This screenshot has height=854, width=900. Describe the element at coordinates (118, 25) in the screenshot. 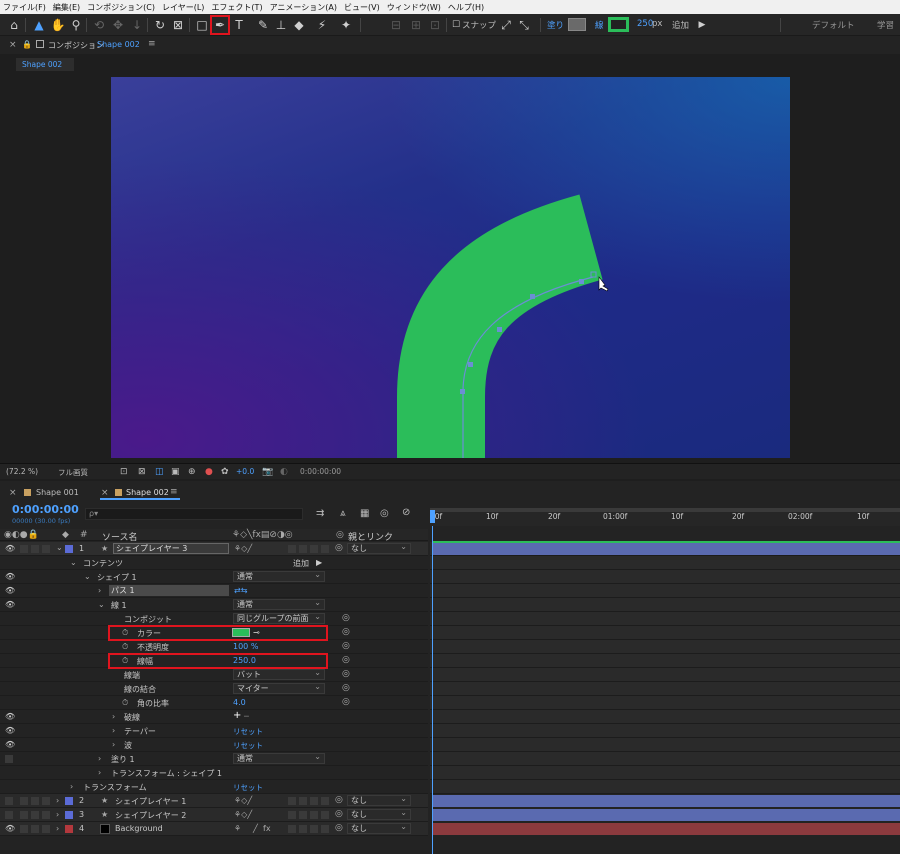

I see `pan-tool-icon: ✥` at that location.